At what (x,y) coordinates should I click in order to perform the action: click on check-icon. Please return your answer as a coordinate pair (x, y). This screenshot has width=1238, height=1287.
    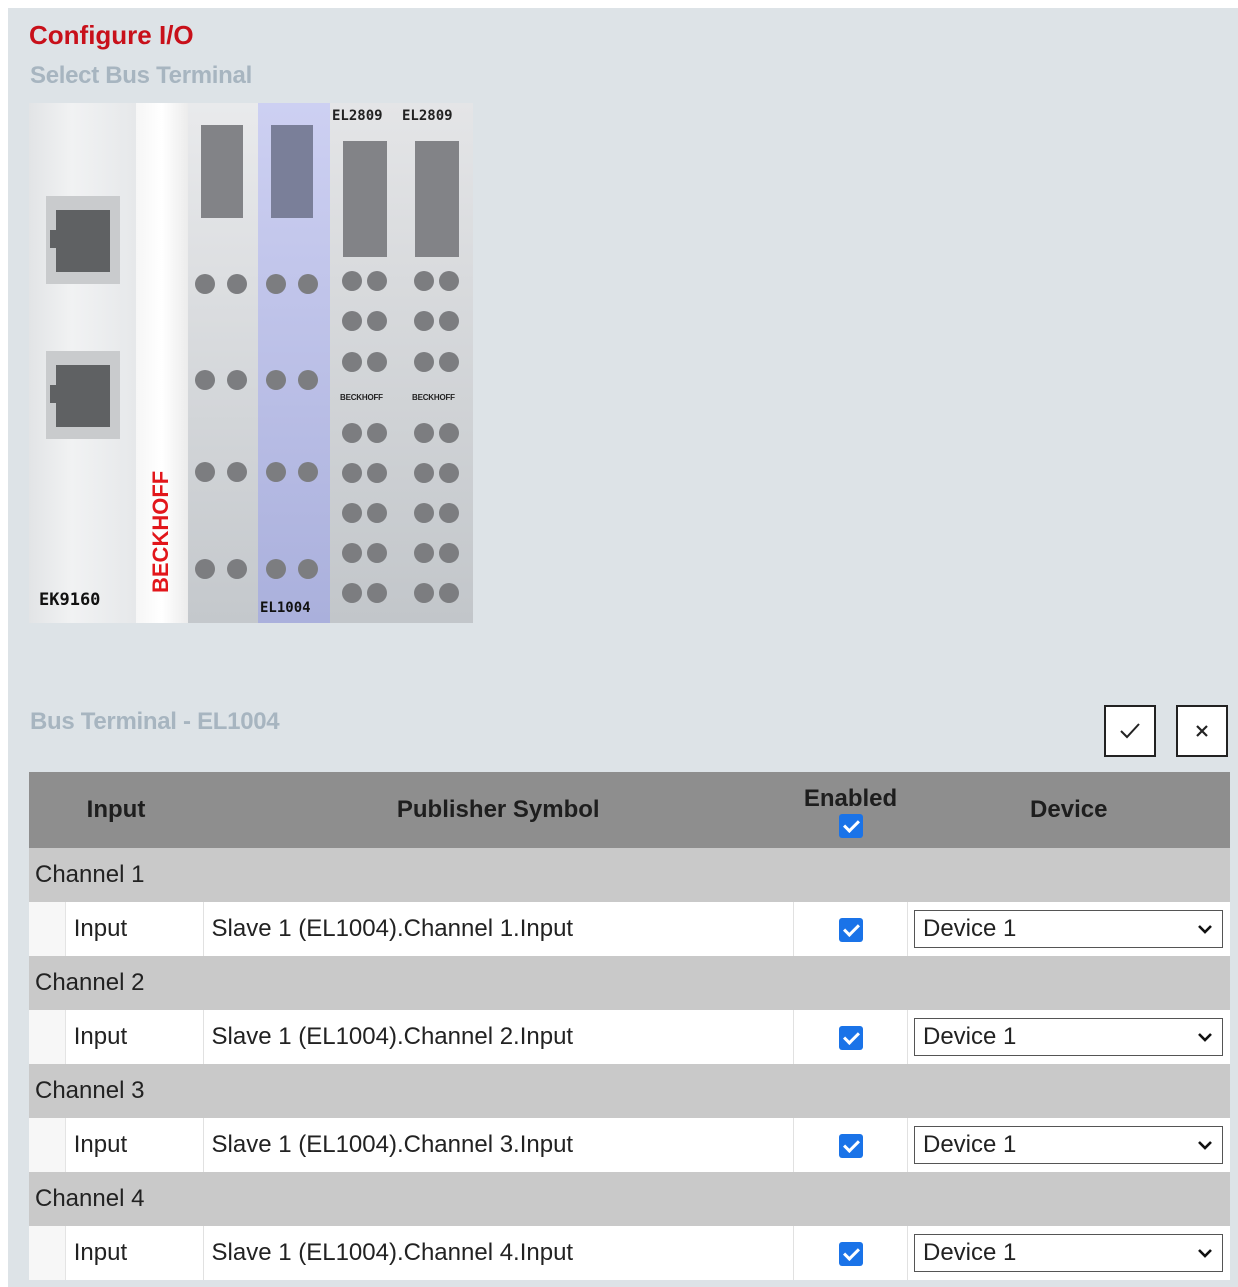
    Looking at the image, I should click on (1130, 731).